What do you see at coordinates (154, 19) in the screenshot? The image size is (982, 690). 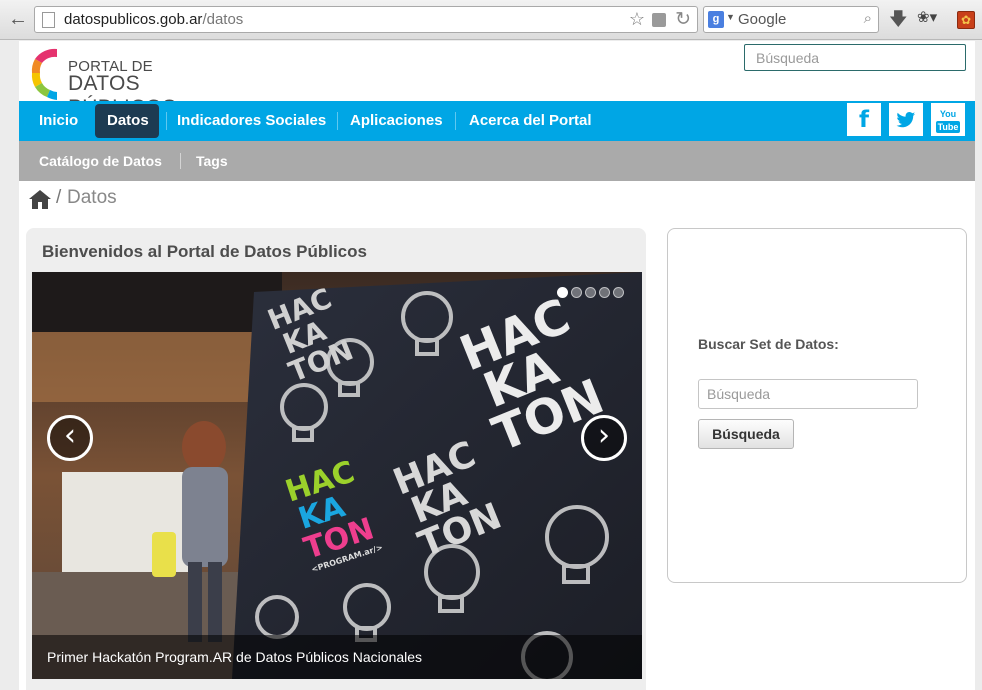 I see `url-text: datospublicos.gob.ar/datos` at bounding box center [154, 19].